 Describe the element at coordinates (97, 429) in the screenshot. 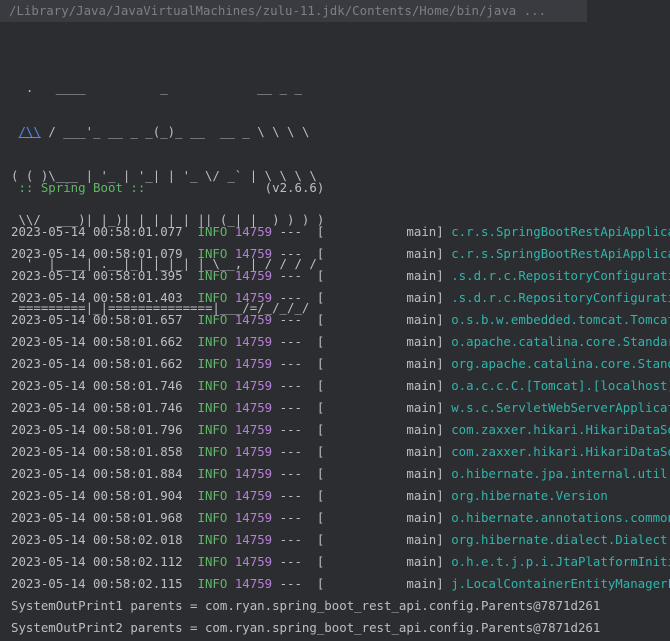

I see `log-timestamp: 2023-05-14 00:58:01.796` at that location.